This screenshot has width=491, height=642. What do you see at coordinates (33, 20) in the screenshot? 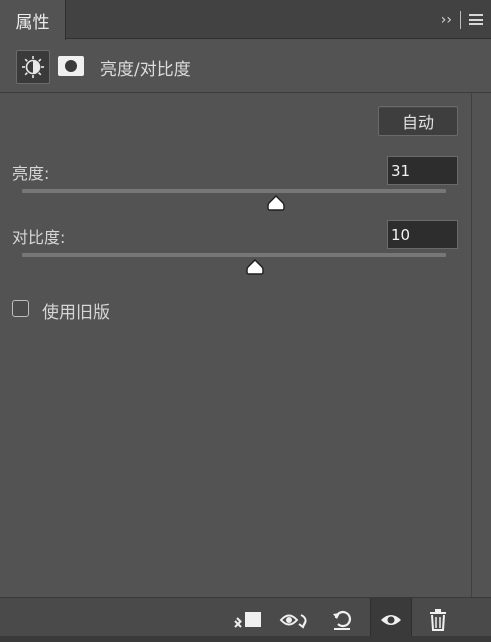
I see `tab-properties: 属性` at bounding box center [33, 20].